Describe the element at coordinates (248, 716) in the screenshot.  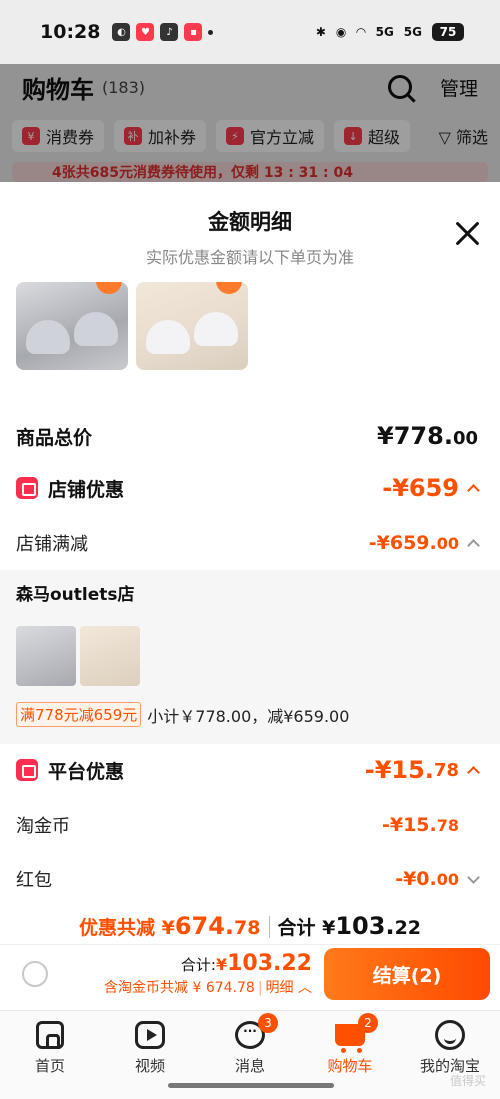
I see `shop-subtotal: 小计￥778.00，减¥659.00` at that location.